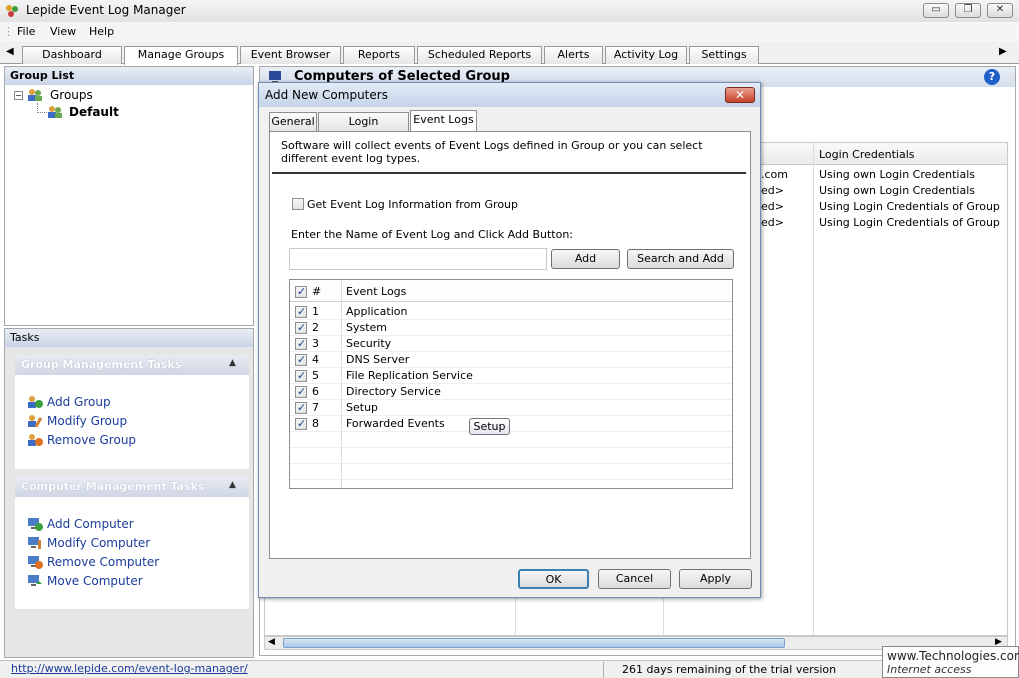 This screenshot has height=678, width=1019. What do you see at coordinates (35, 440) in the screenshot?
I see `remove-group-icon` at bounding box center [35, 440].